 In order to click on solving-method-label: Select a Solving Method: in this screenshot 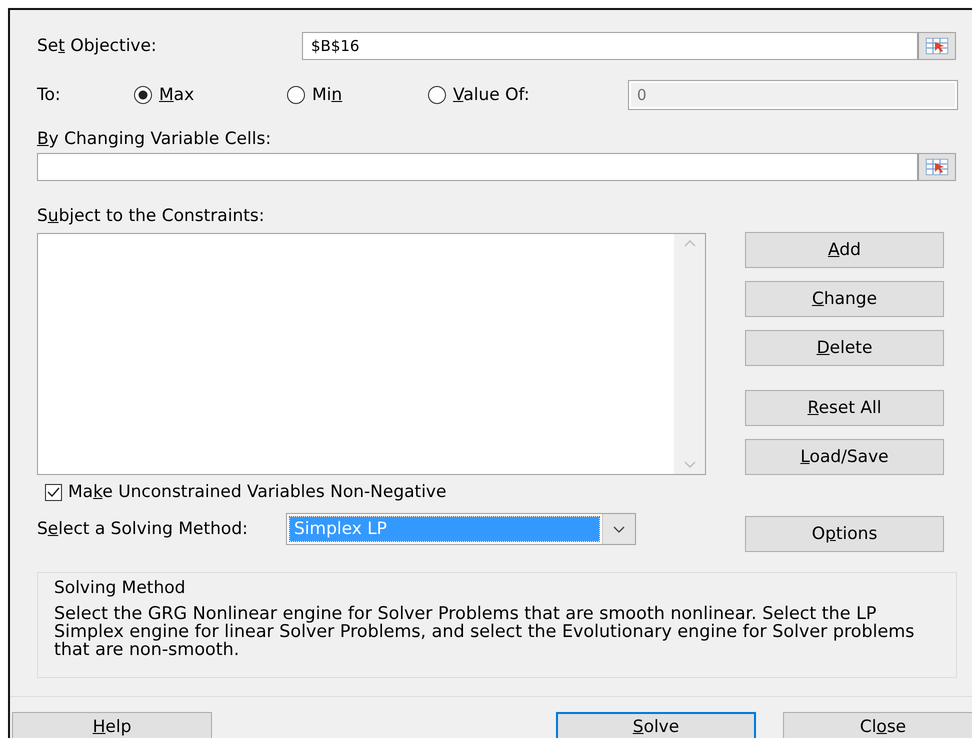, I will do `click(143, 529)`.